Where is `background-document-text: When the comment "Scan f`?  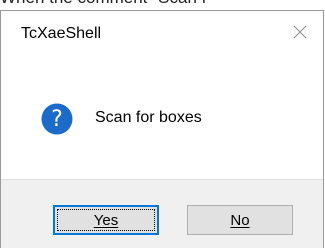
background-document-text: When the comment "Scan f is located at coordinates (162, 4).